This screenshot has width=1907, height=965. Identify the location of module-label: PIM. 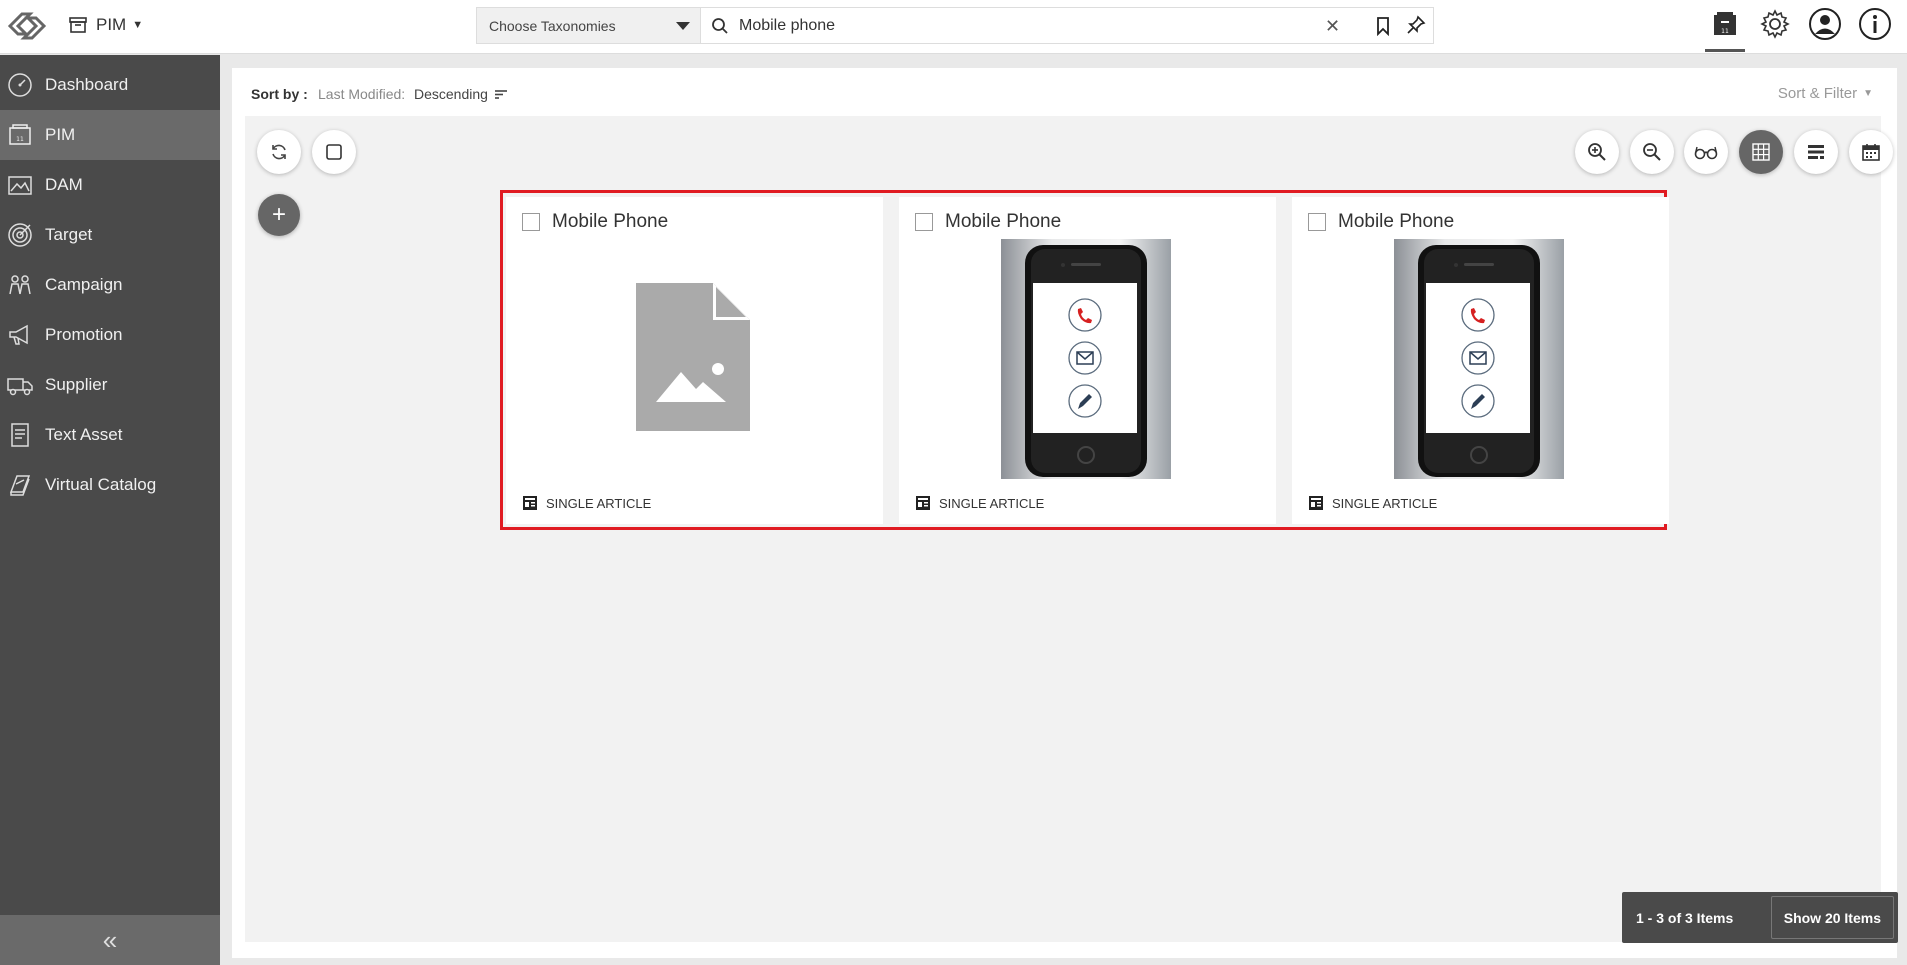
(111, 24).